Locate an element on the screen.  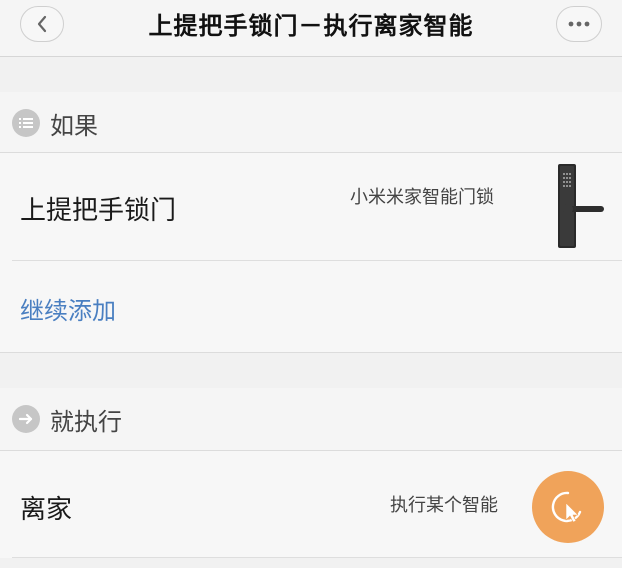
more-dots-icon is located at coordinates (579, 24).